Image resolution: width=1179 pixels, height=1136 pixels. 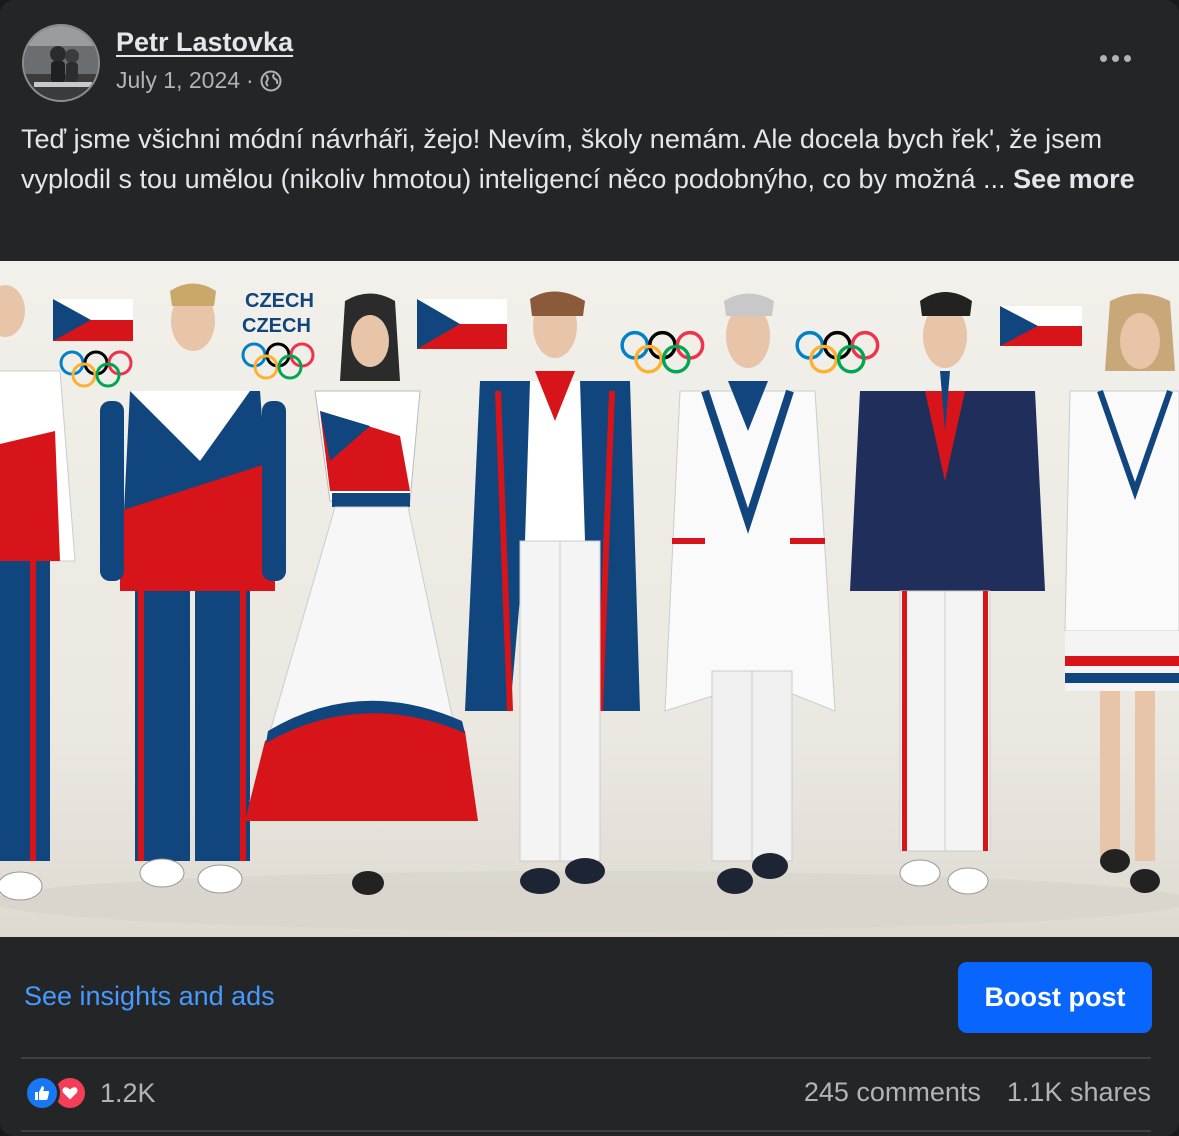 I want to click on figure-skirt-jacket, so click(x=1121, y=593).